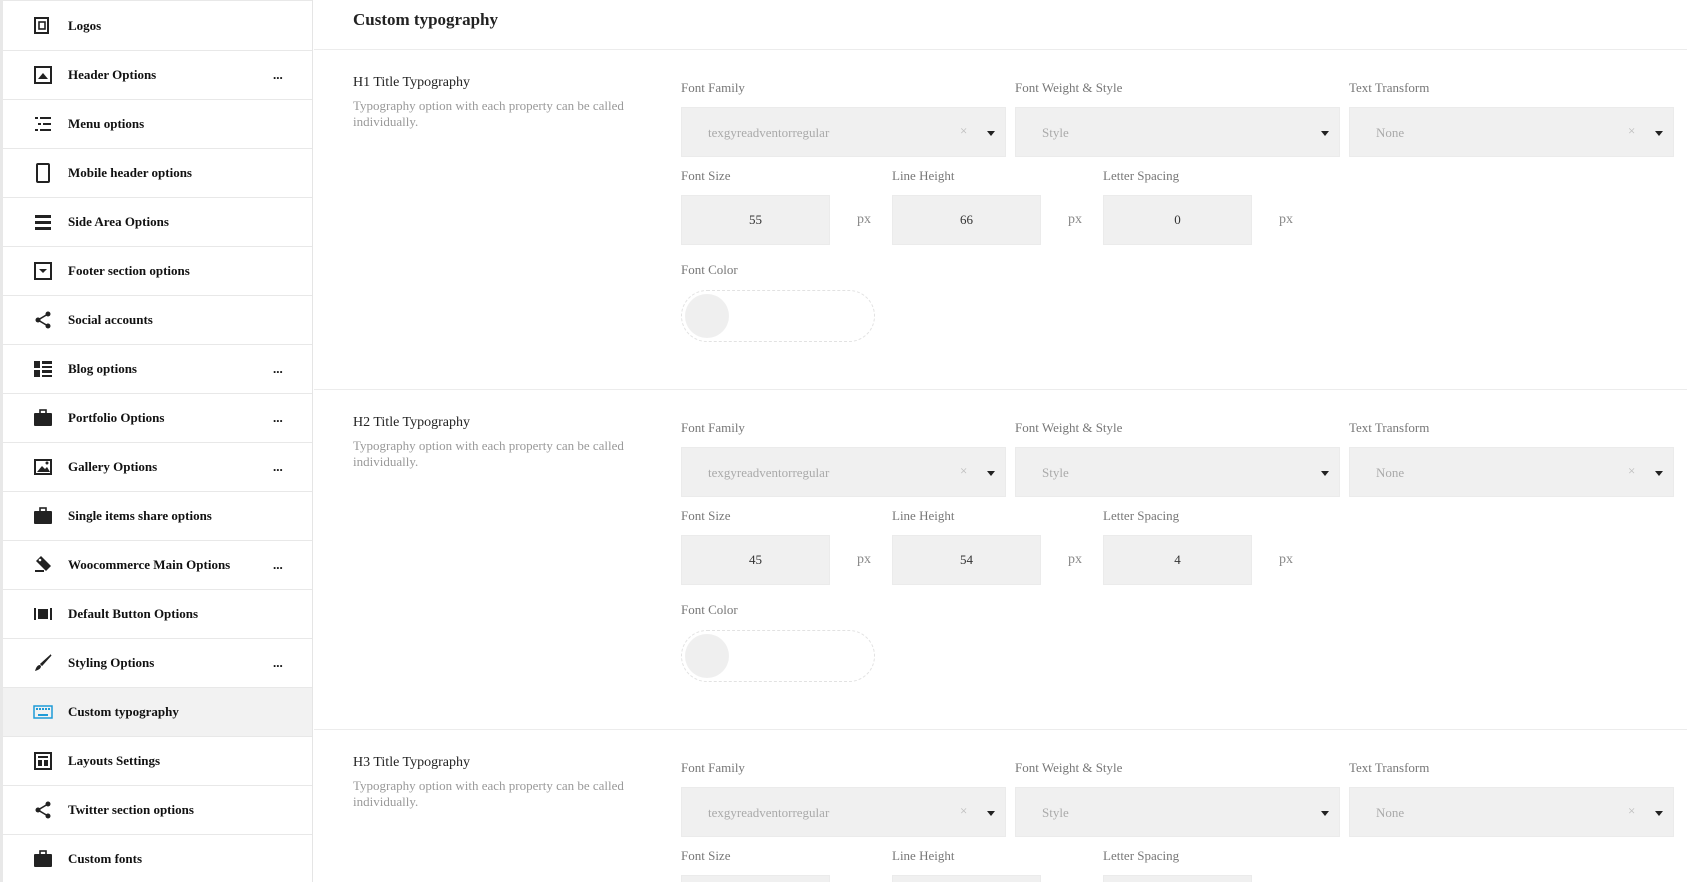 Image resolution: width=1687 pixels, height=882 pixels. Describe the element at coordinates (1177, 220) in the screenshot. I see `letter-spacing-input: 0` at that location.